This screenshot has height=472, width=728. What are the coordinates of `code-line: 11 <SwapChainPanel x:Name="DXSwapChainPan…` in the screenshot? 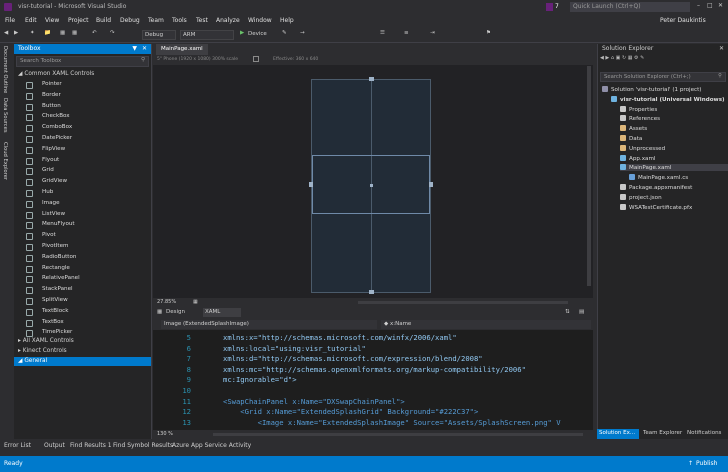 It's located at (373, 402).